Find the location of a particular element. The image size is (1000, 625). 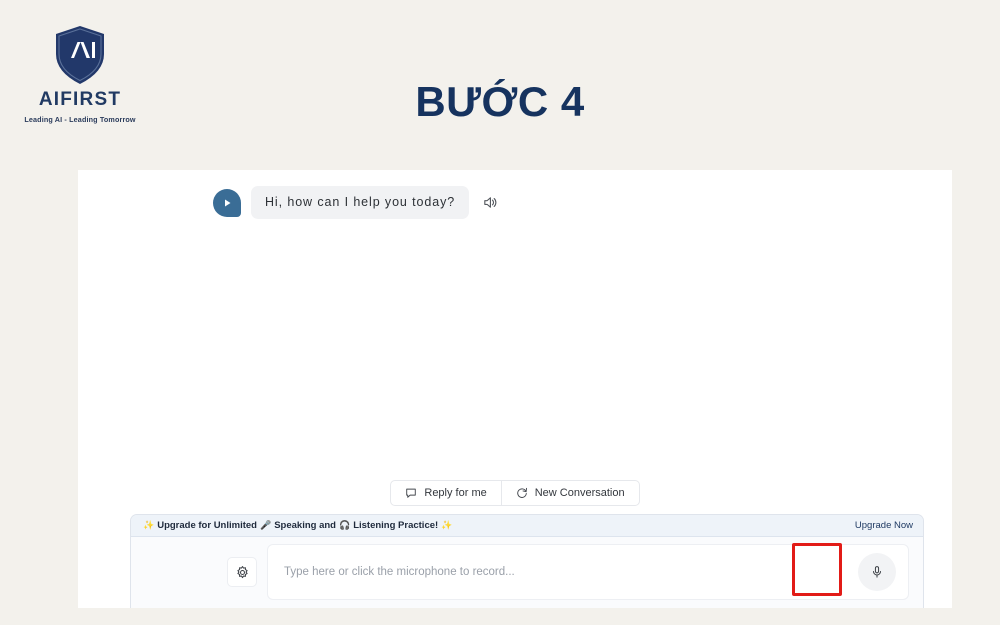

chat-message: Hi, how can I help you today? is located at coordinates (356, 202).